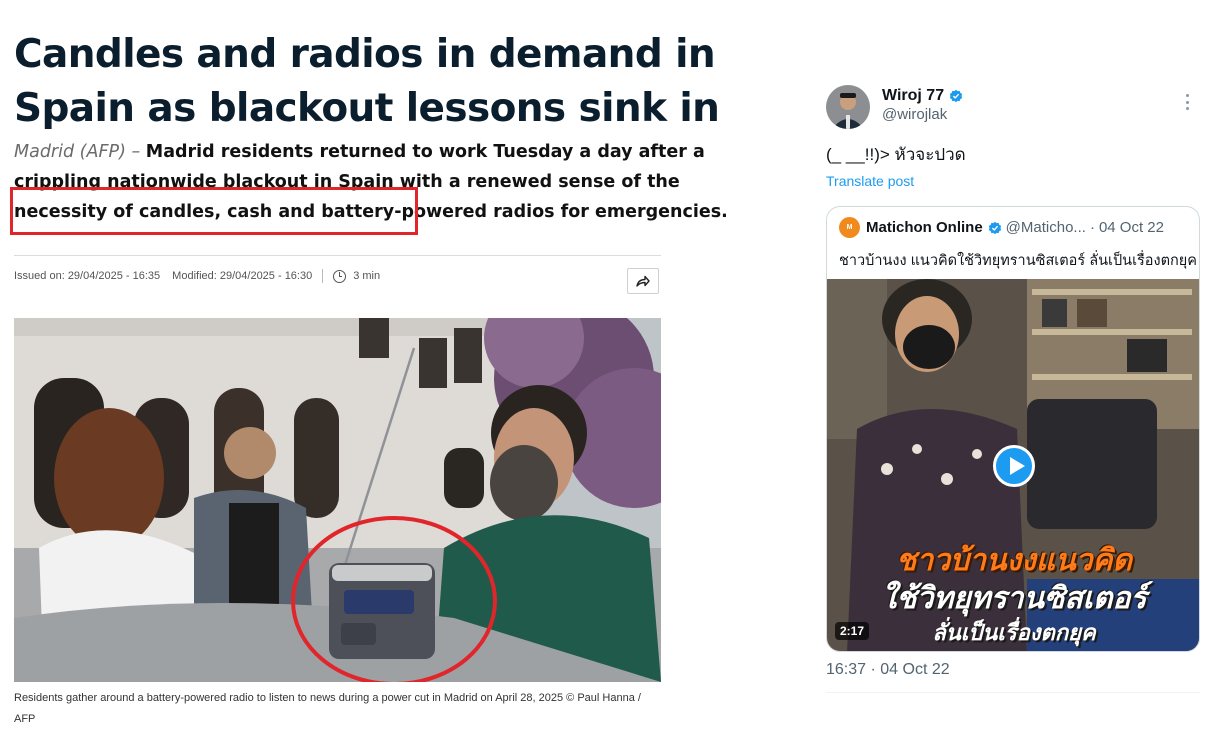 The width and height of the screenshot is (1218, 738). I want to click on more-icon, so click(1188, 102).